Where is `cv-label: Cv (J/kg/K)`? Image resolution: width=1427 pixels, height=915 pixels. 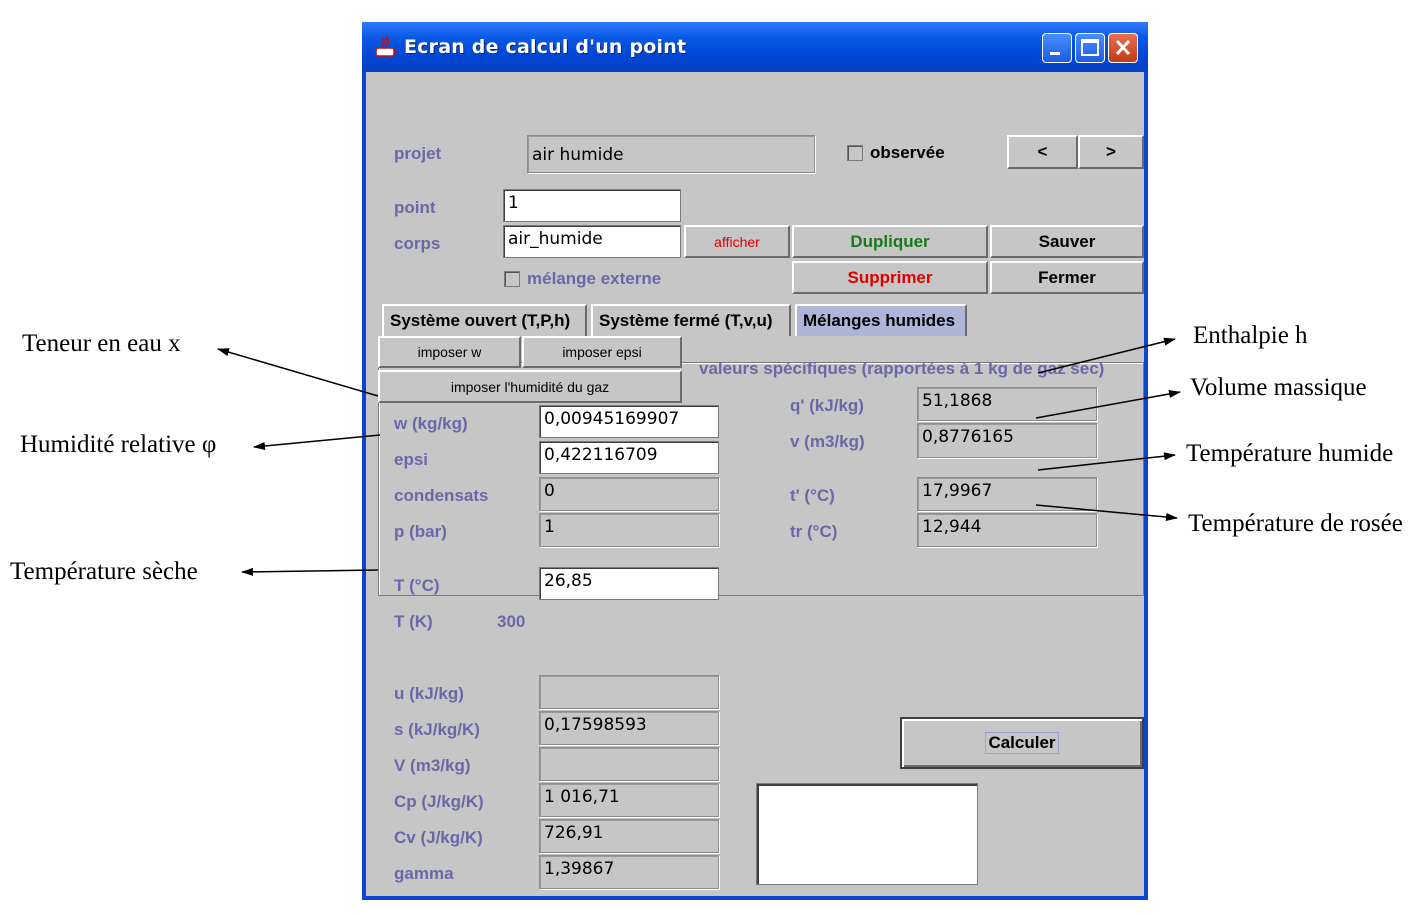
cv-label: Cv (J/kg/K) is located at coordinates (438, 837).